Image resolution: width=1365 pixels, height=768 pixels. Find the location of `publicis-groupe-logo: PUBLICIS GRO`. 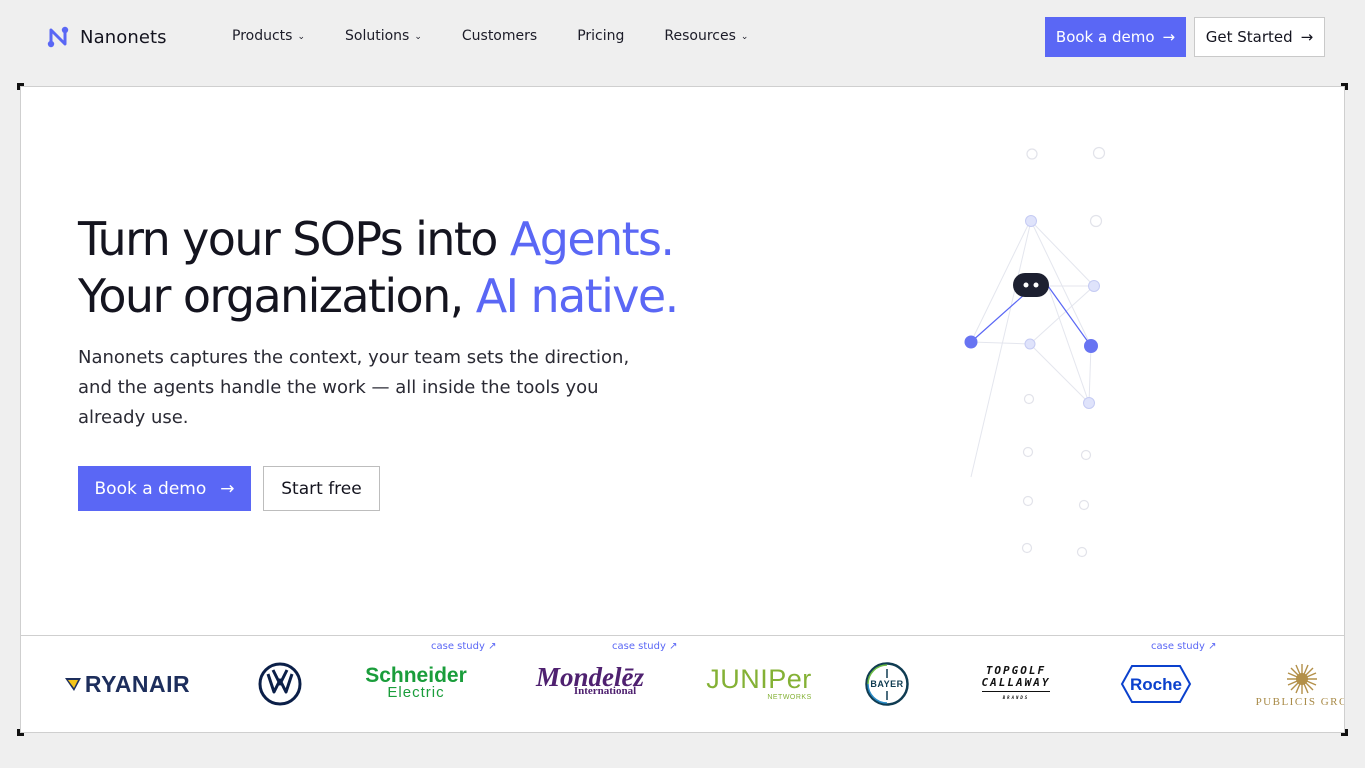

publicis-groupe-logo: PUBLICIS GRO is located at coordinates (1295, 685).